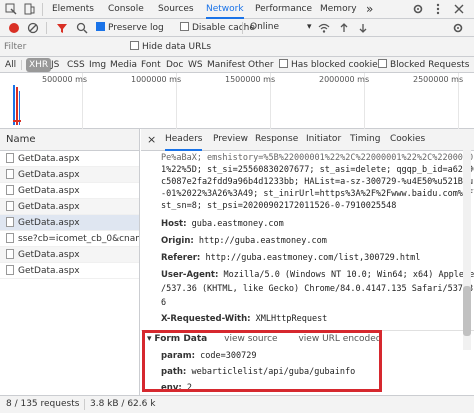  I want to click on network-settings-icon, so click(458, 29).